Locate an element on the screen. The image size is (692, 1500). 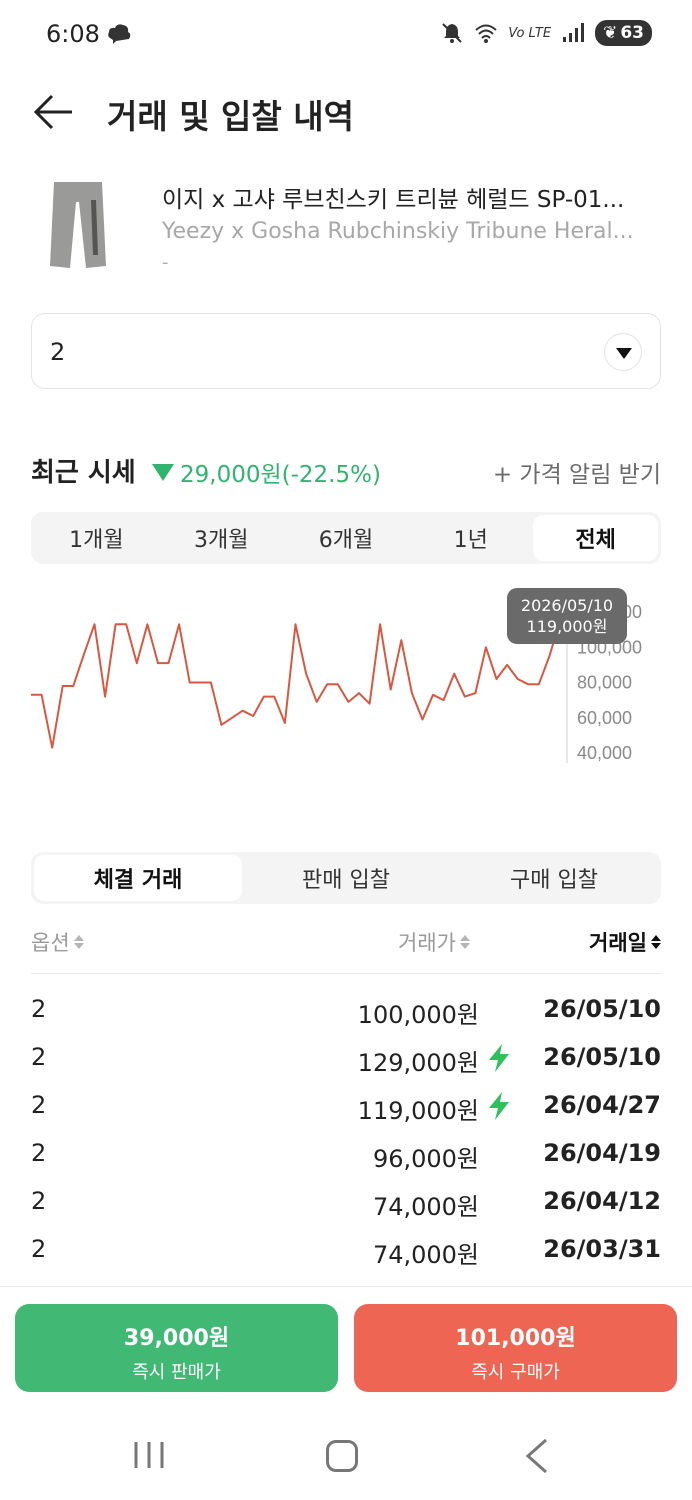
price-change: 29,000원(-22.5%) is located at coordinates (266, 472).